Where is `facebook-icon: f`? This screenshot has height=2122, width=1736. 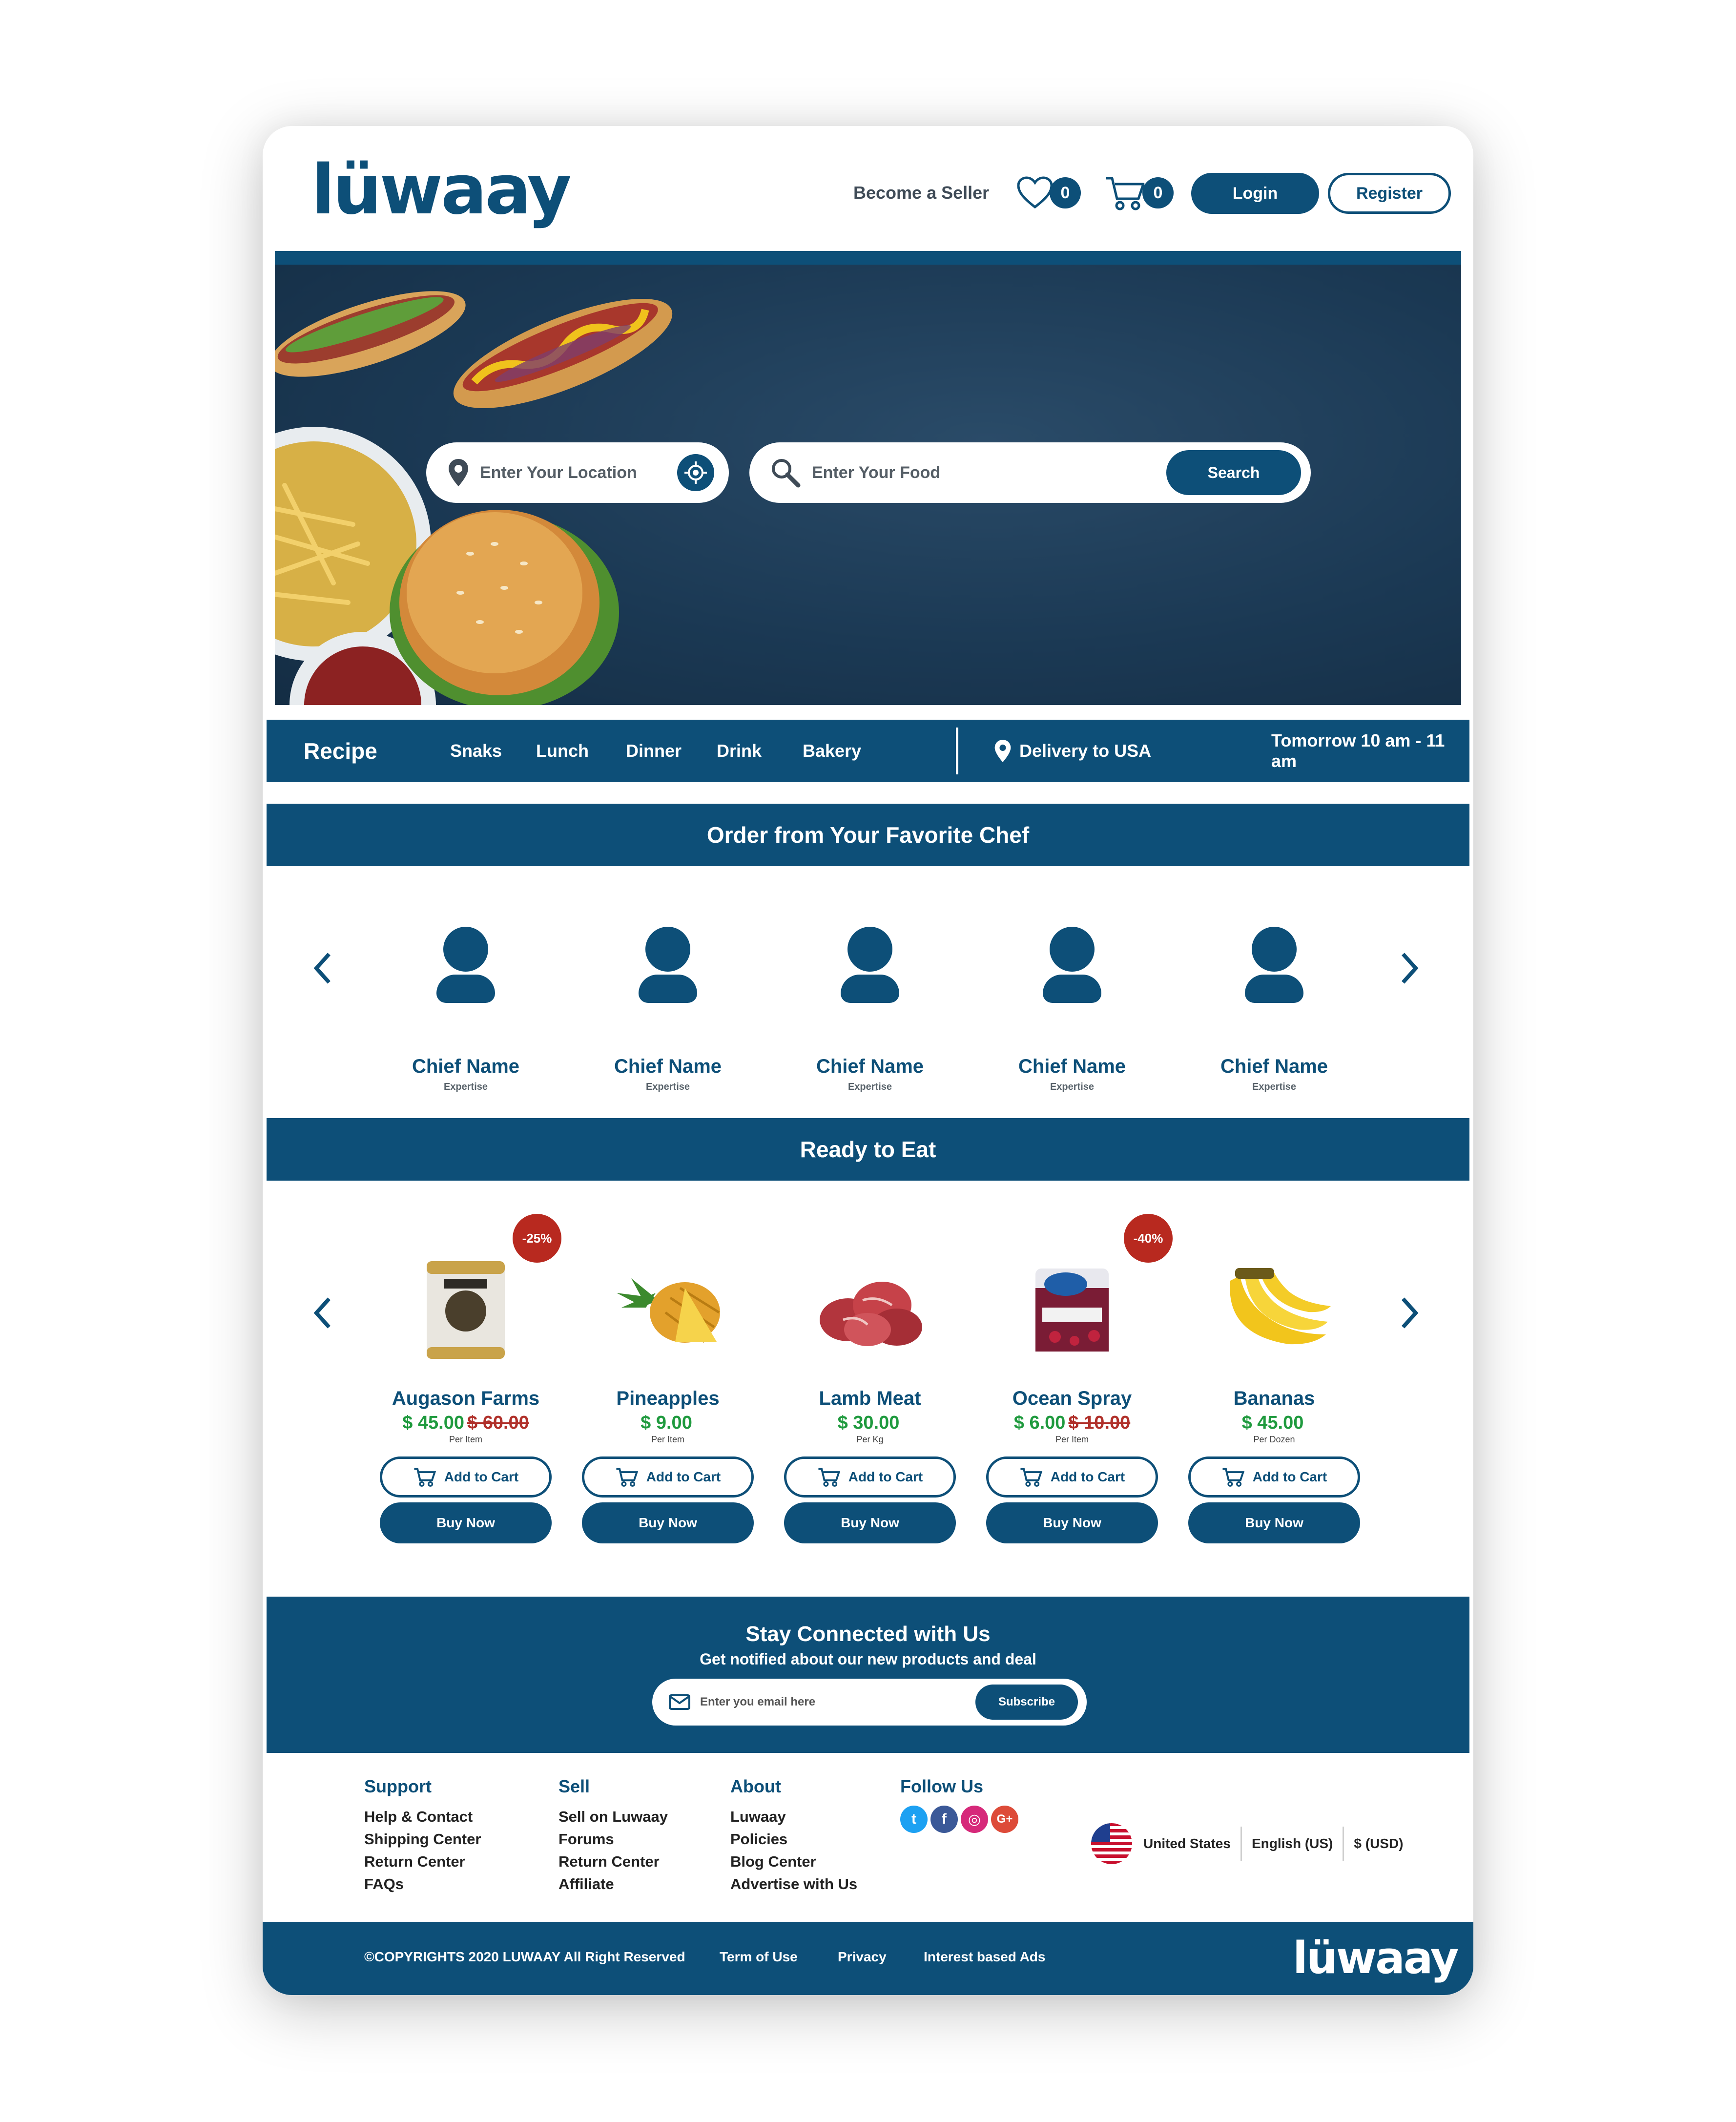
facebook-icon: f is located at coordinates (944, 1819).